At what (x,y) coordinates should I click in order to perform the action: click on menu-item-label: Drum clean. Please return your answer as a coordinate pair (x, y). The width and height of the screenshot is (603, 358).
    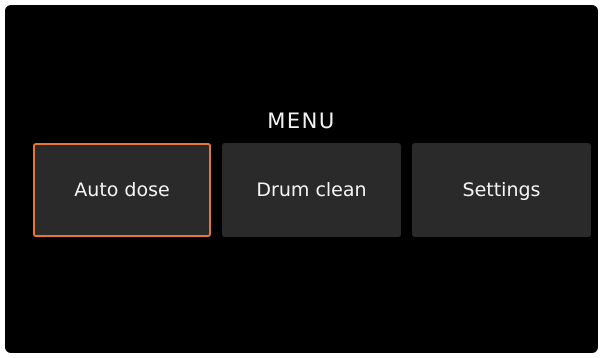
    Looking at the image, I should click on (311, 190).